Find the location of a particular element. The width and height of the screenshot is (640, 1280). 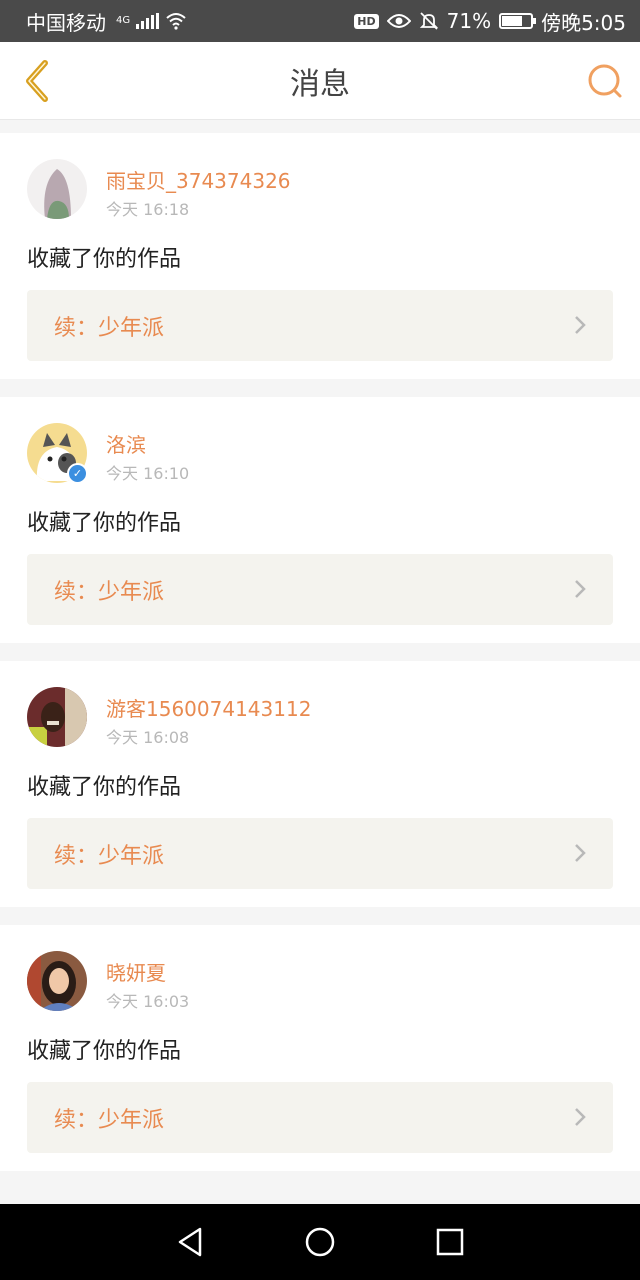

eye-icon is located at coordinates (398, 21).